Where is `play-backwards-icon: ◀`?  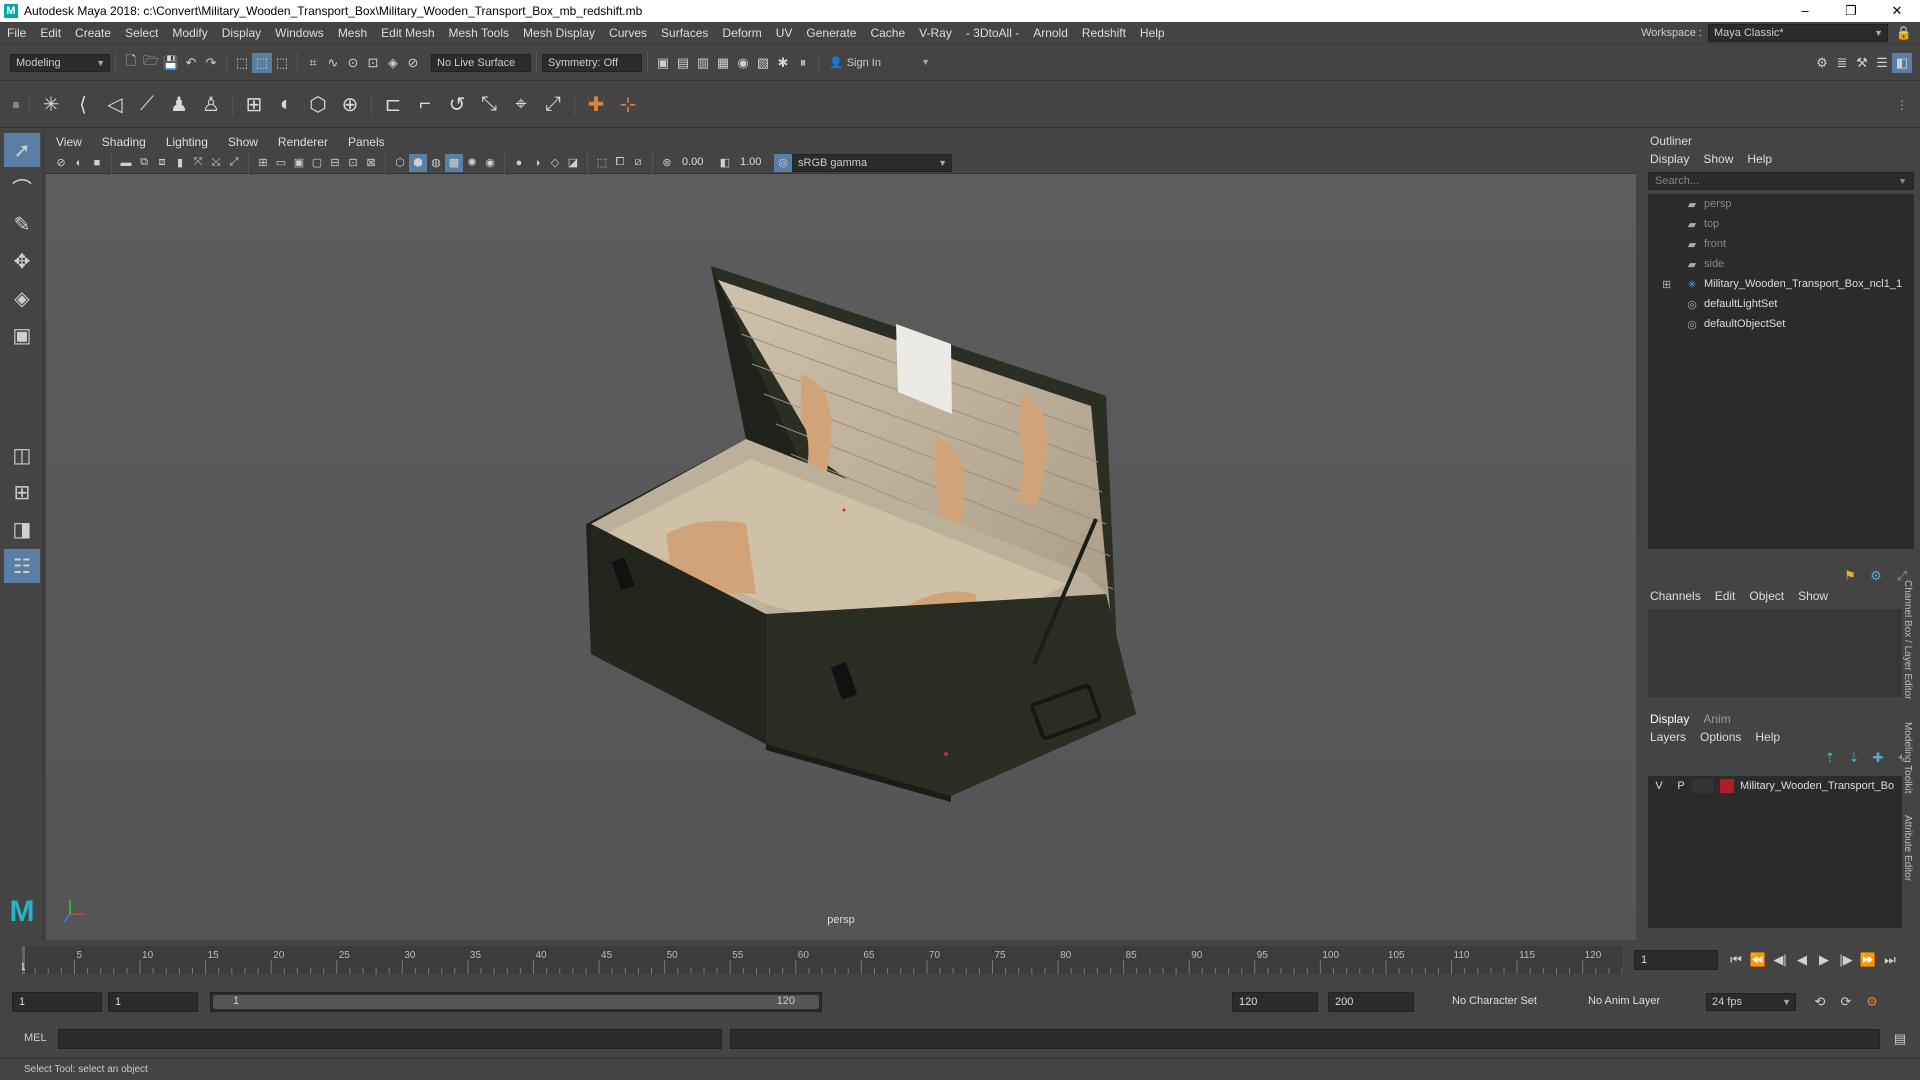
play-backwards-icon: ◀ is located at coordinates (1802, 960).